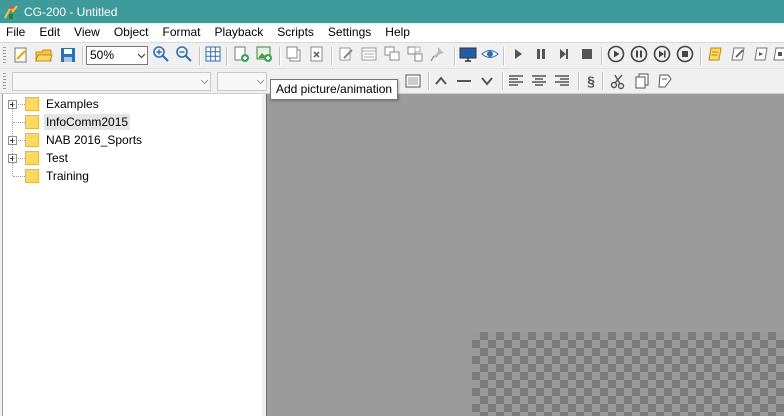 This screenshot has width=784, height=416. What do you see at coordinates (239, 32) in the screenshot?
I see `menu-playback: Playback` at bounding box center [239, 32].